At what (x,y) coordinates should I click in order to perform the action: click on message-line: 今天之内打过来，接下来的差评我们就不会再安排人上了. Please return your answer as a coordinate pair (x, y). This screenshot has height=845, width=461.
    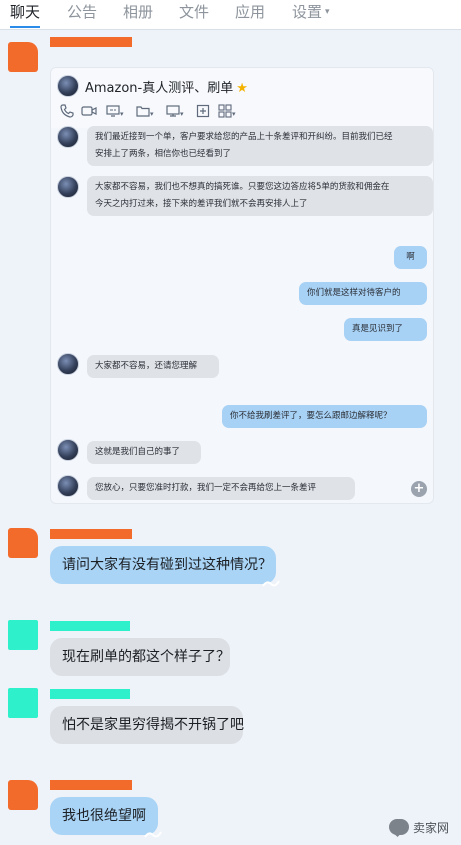
    Looking at the image, I should click on (201, 204).